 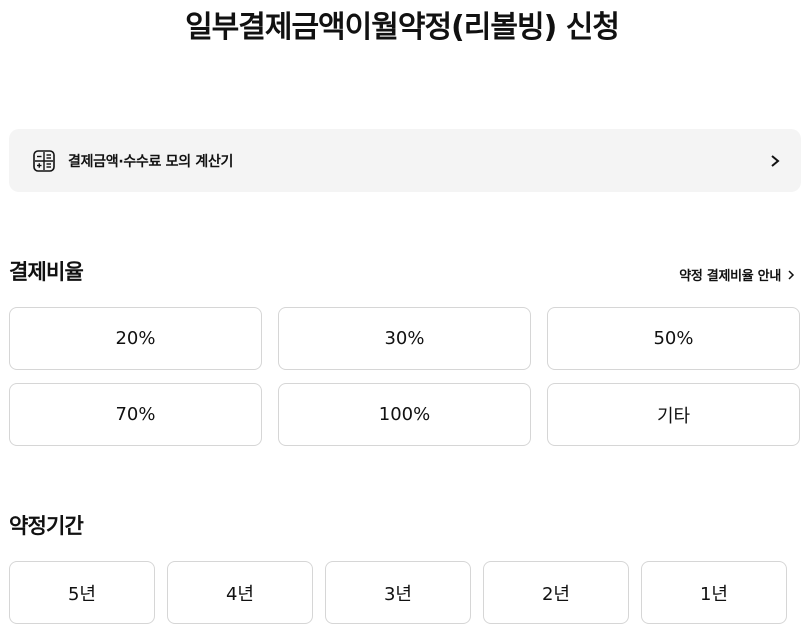 What do you see at coordinates (775, 160) in the screenshot?
I see `chevron-right-icon` at bounding box center [775, 160].